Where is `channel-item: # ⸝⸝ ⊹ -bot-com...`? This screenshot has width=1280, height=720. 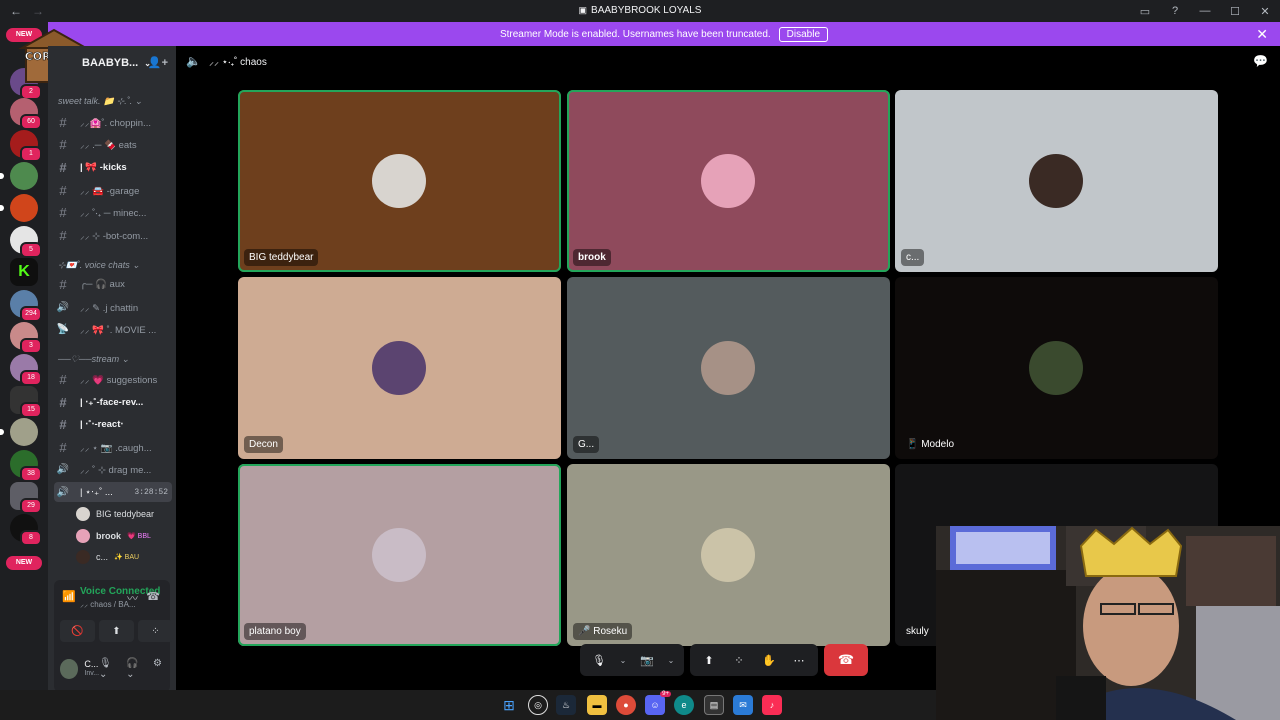 channel-item: # ⸝⸝ ⊹ -bot-com... is located at coordinates (113, 235).